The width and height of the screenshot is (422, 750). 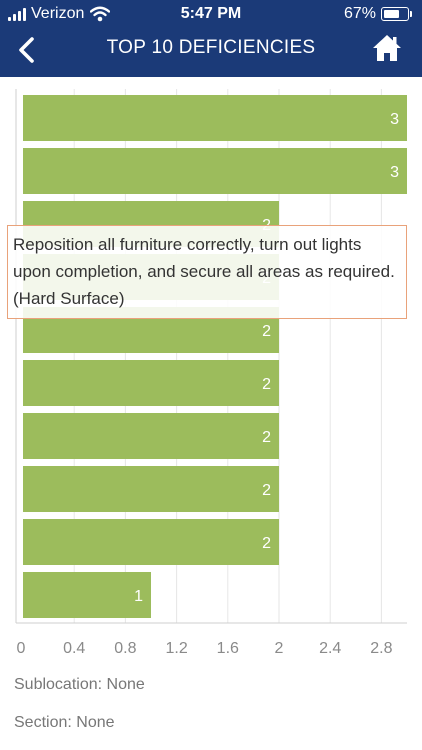 I want to click on header-bar: Verizon 5:47 PM 67% TOP 10 DEFICIENCIES, so click(x=211, y=38).